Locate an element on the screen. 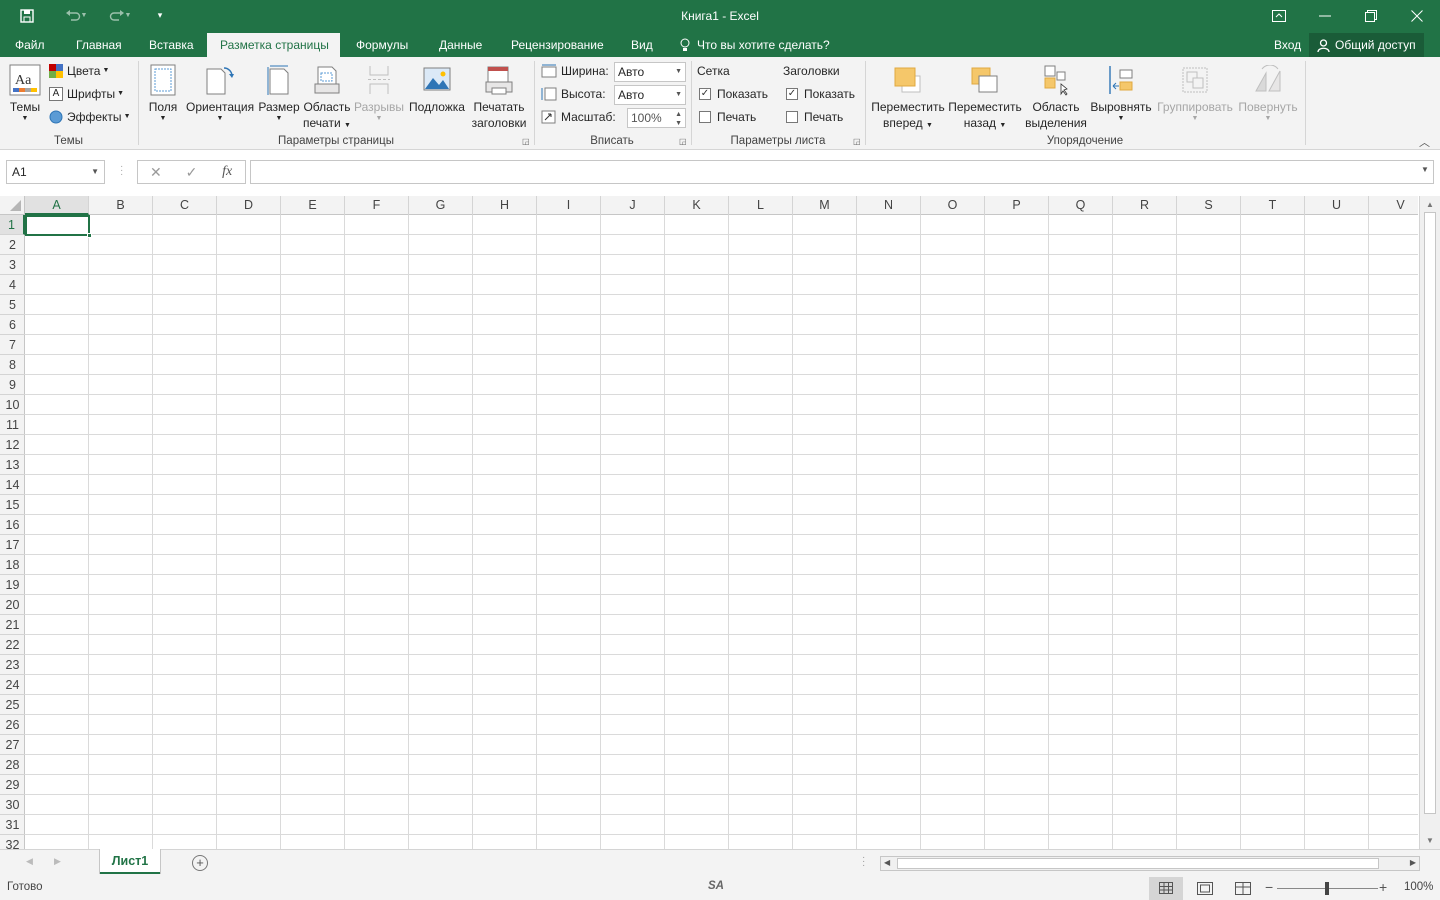  tab-file: Файл is located at coordinates (30, 45).